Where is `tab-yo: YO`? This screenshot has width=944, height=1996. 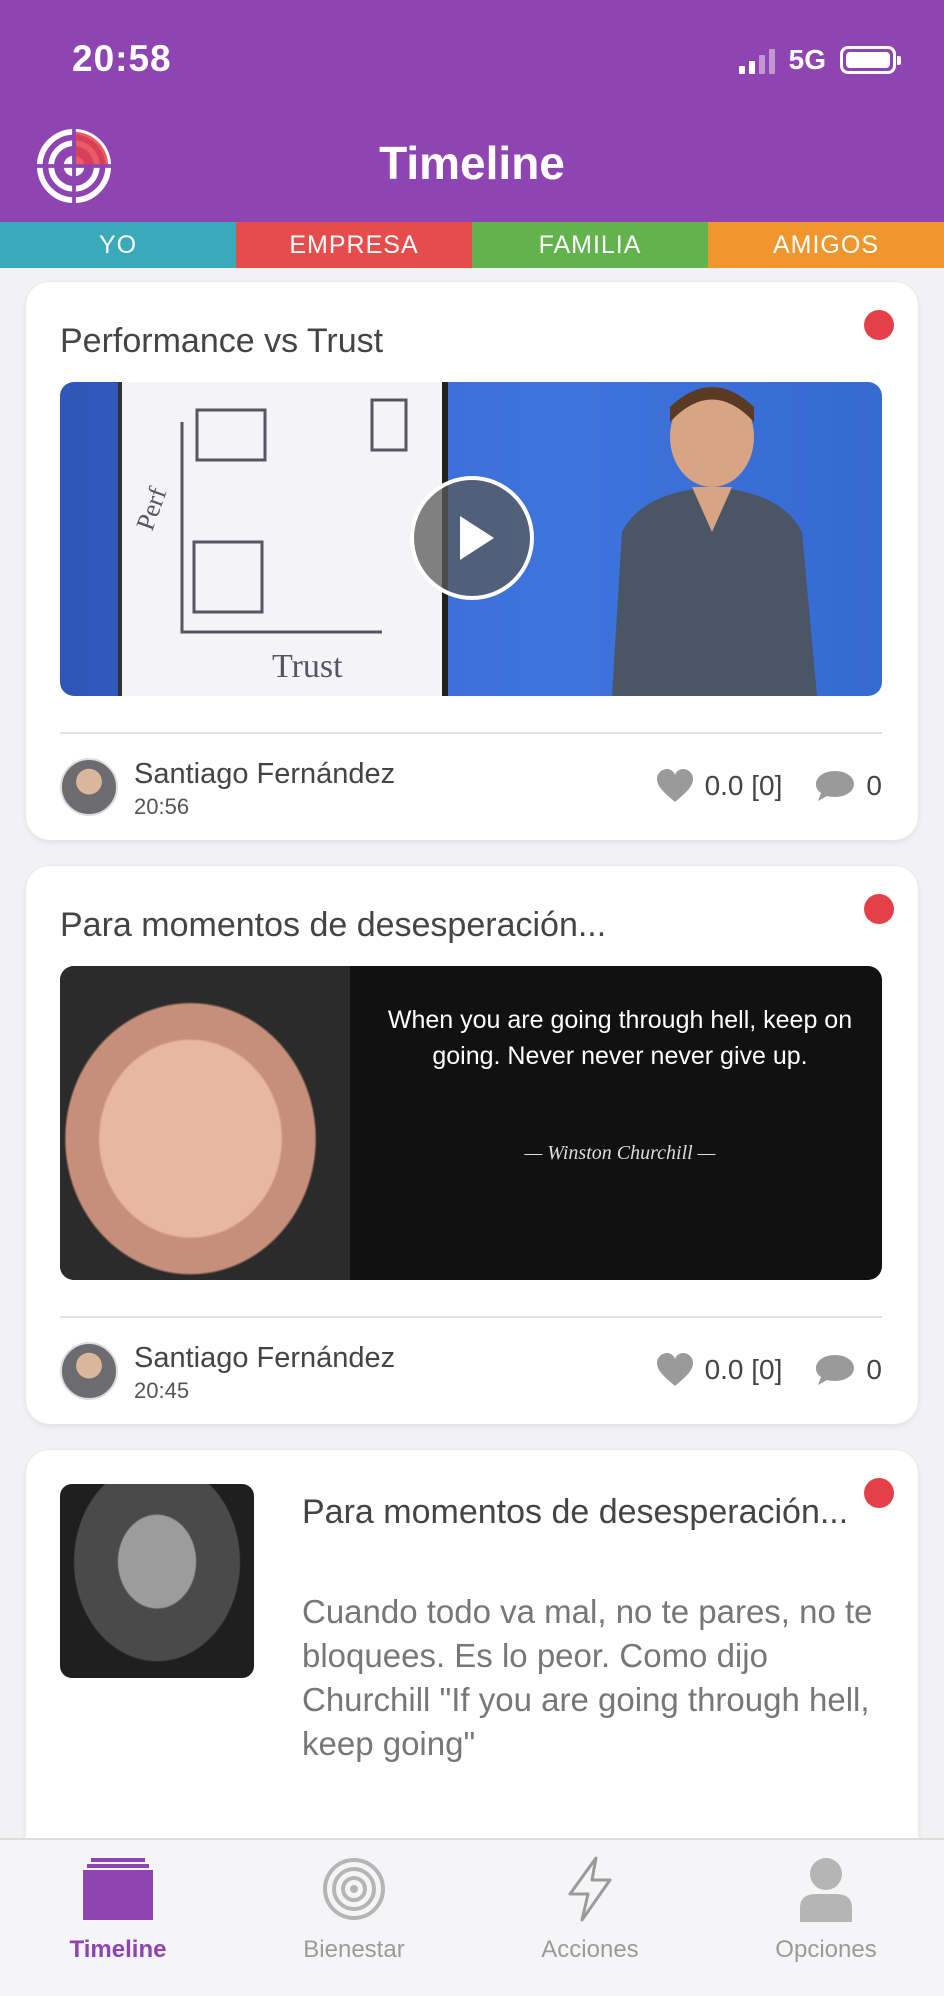
tab-yo: YO is located at coordinates (118, 245).